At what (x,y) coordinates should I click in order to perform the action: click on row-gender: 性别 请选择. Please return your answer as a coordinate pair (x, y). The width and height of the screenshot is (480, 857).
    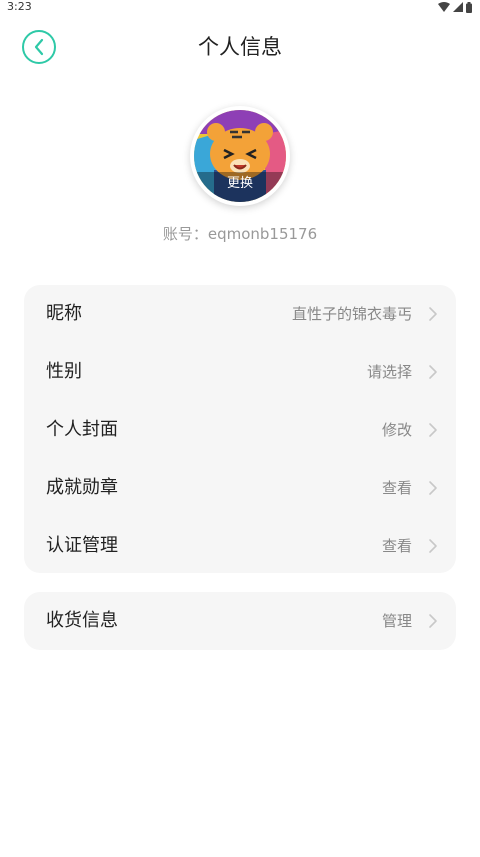
    Looking at the image, I should click on (240, 372).